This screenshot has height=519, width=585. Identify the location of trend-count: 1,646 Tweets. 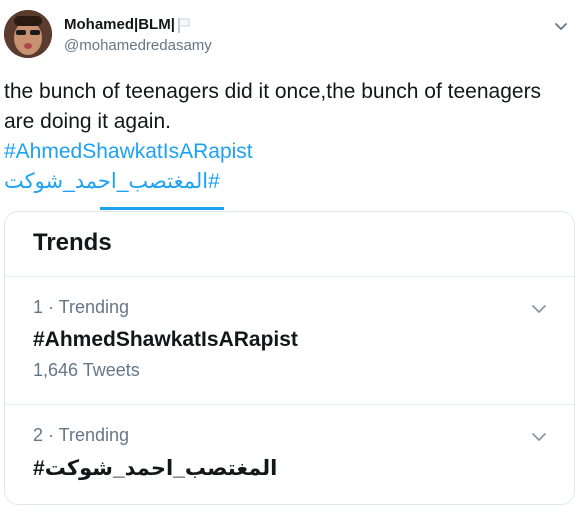
(86, 370).